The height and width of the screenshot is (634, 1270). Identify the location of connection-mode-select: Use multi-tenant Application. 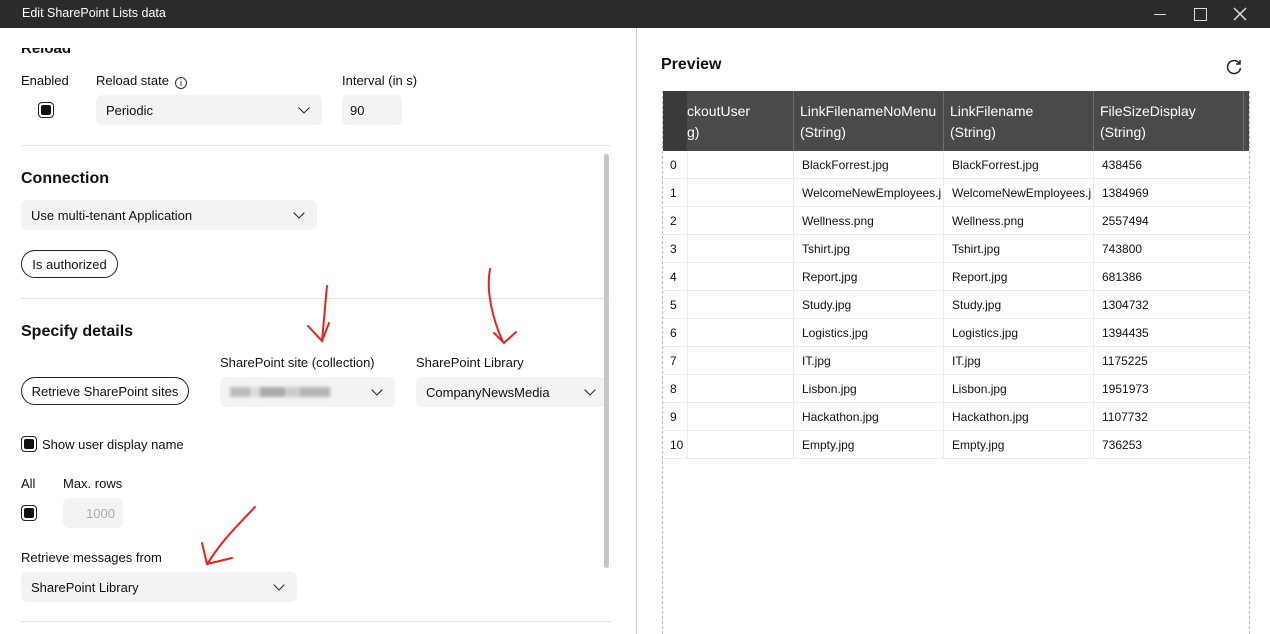
(169, 215).